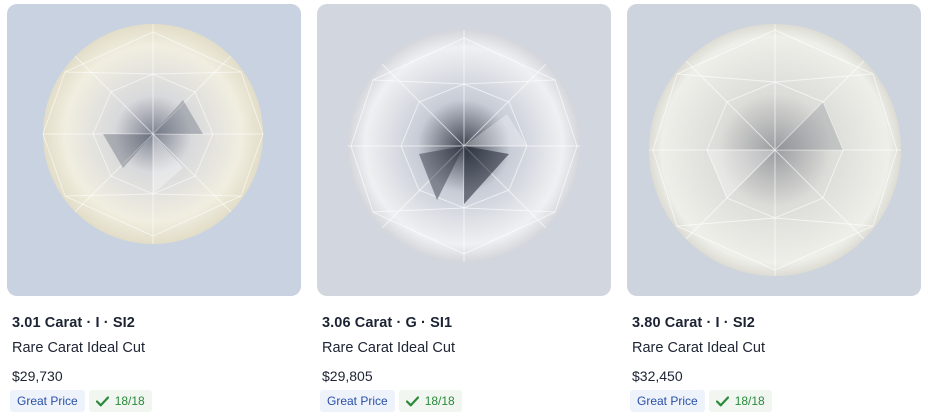 This screenshot has height=418, width=928. What do you see at coordinates (37, 376) in the screenshot?
I see `listing-price: $29,730` at bounding box center [37, 376].